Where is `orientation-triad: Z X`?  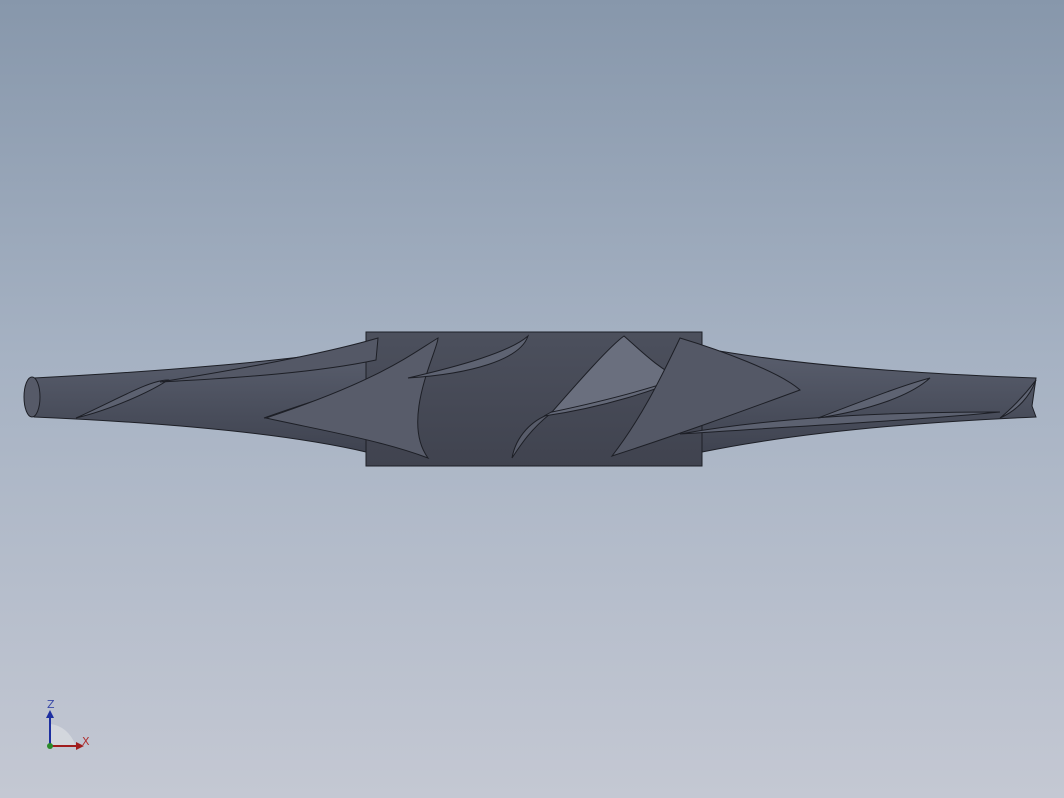 orientation-triad: Z X is located at coordinates (68, 726).